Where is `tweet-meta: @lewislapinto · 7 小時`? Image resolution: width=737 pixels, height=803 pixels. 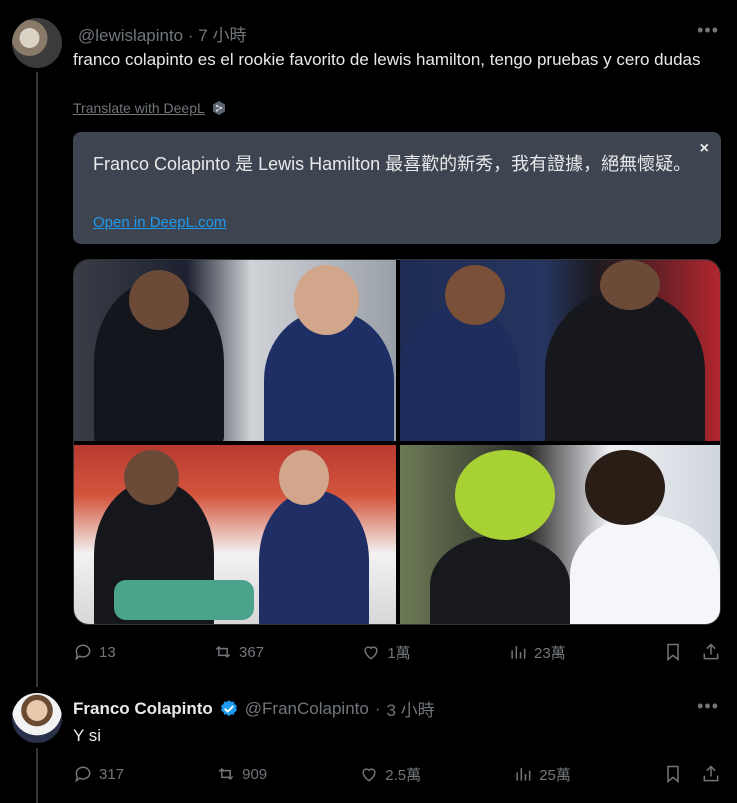 tweet-meta: @lewislapinto · 7 小時 is located at coordinates (162, 33).